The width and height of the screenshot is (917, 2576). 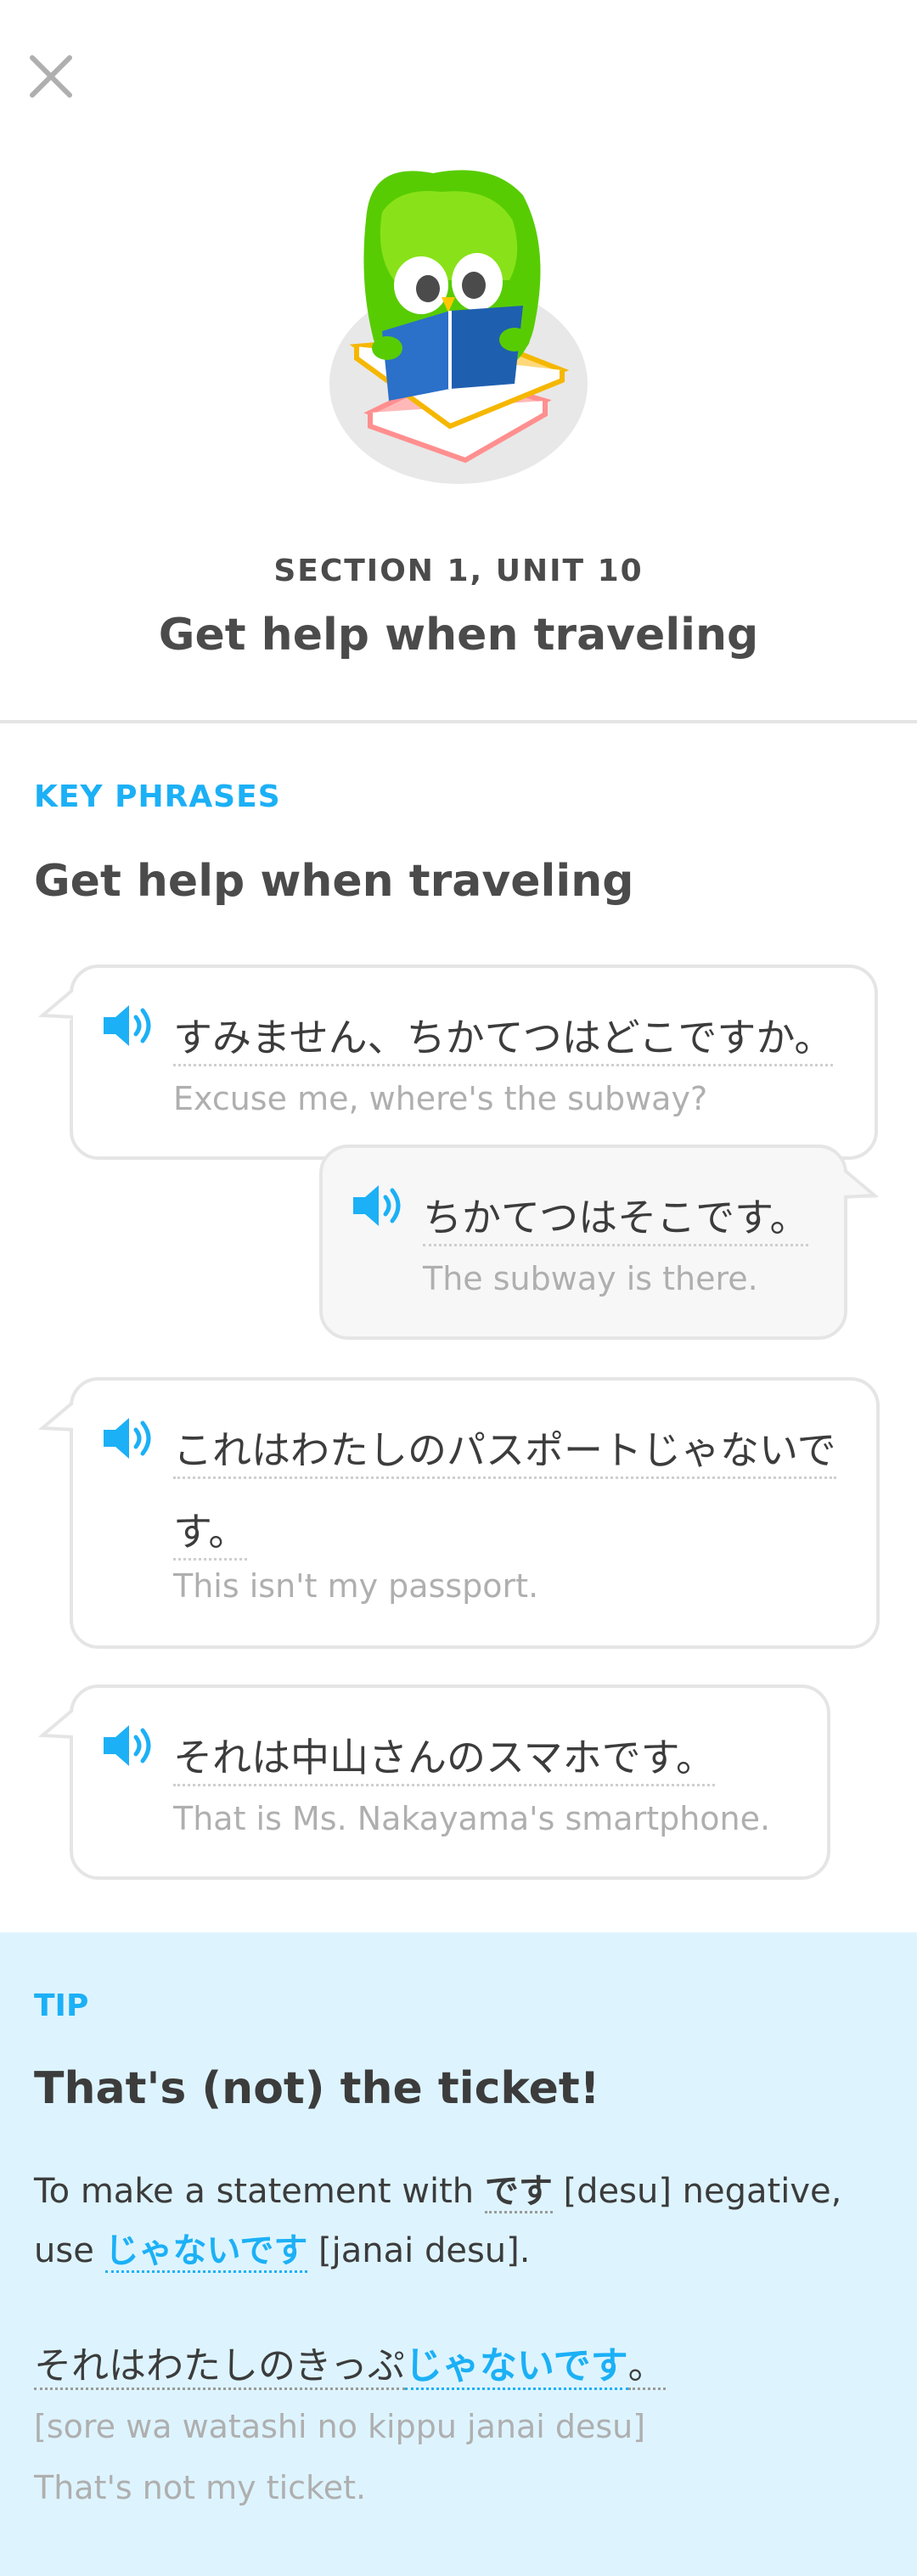 I want to click on phrase-japanese: ちかてつはそこです。, so click(x=623, y=1217).